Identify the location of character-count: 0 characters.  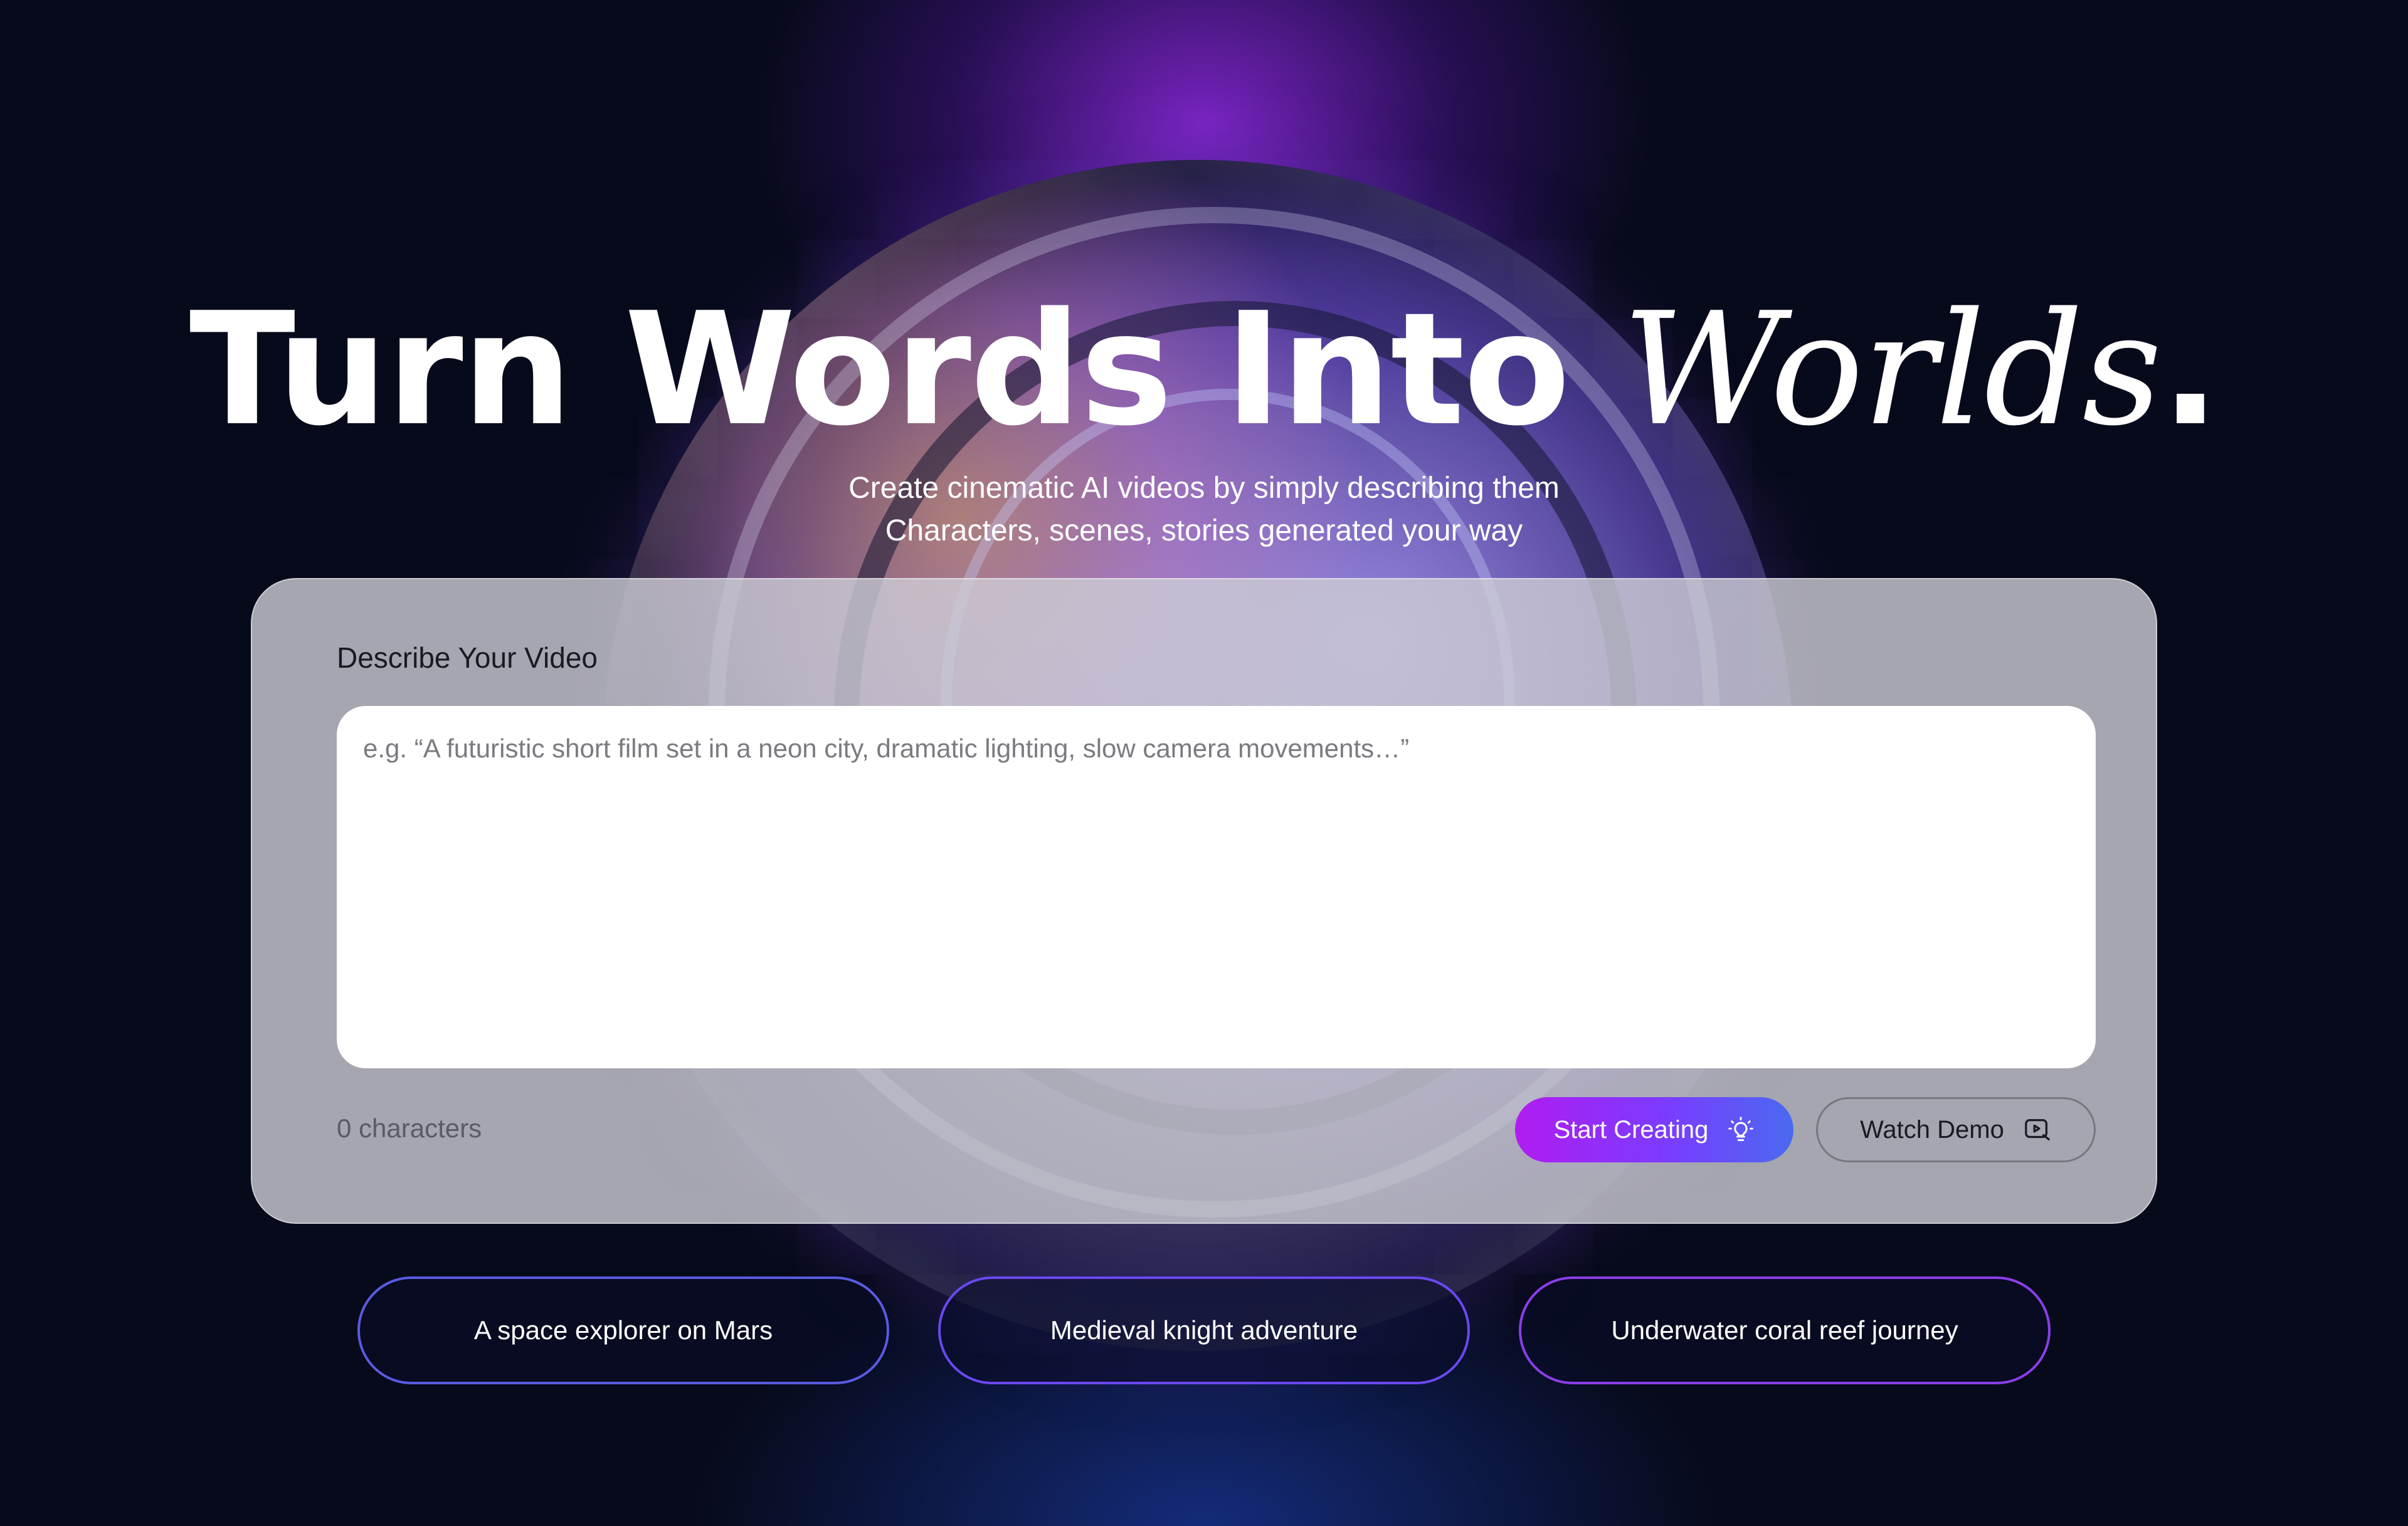
(409, 1128).